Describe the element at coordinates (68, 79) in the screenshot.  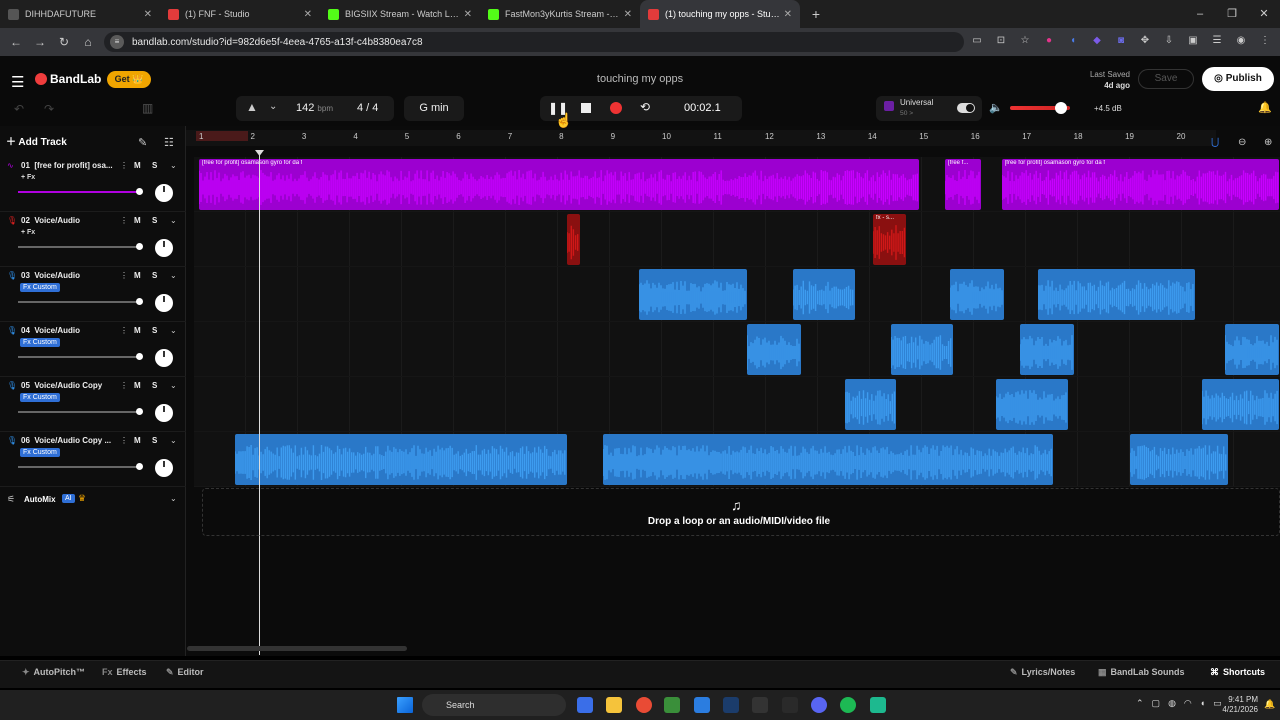
I see `bandlab-logo: BandLab` at that location.